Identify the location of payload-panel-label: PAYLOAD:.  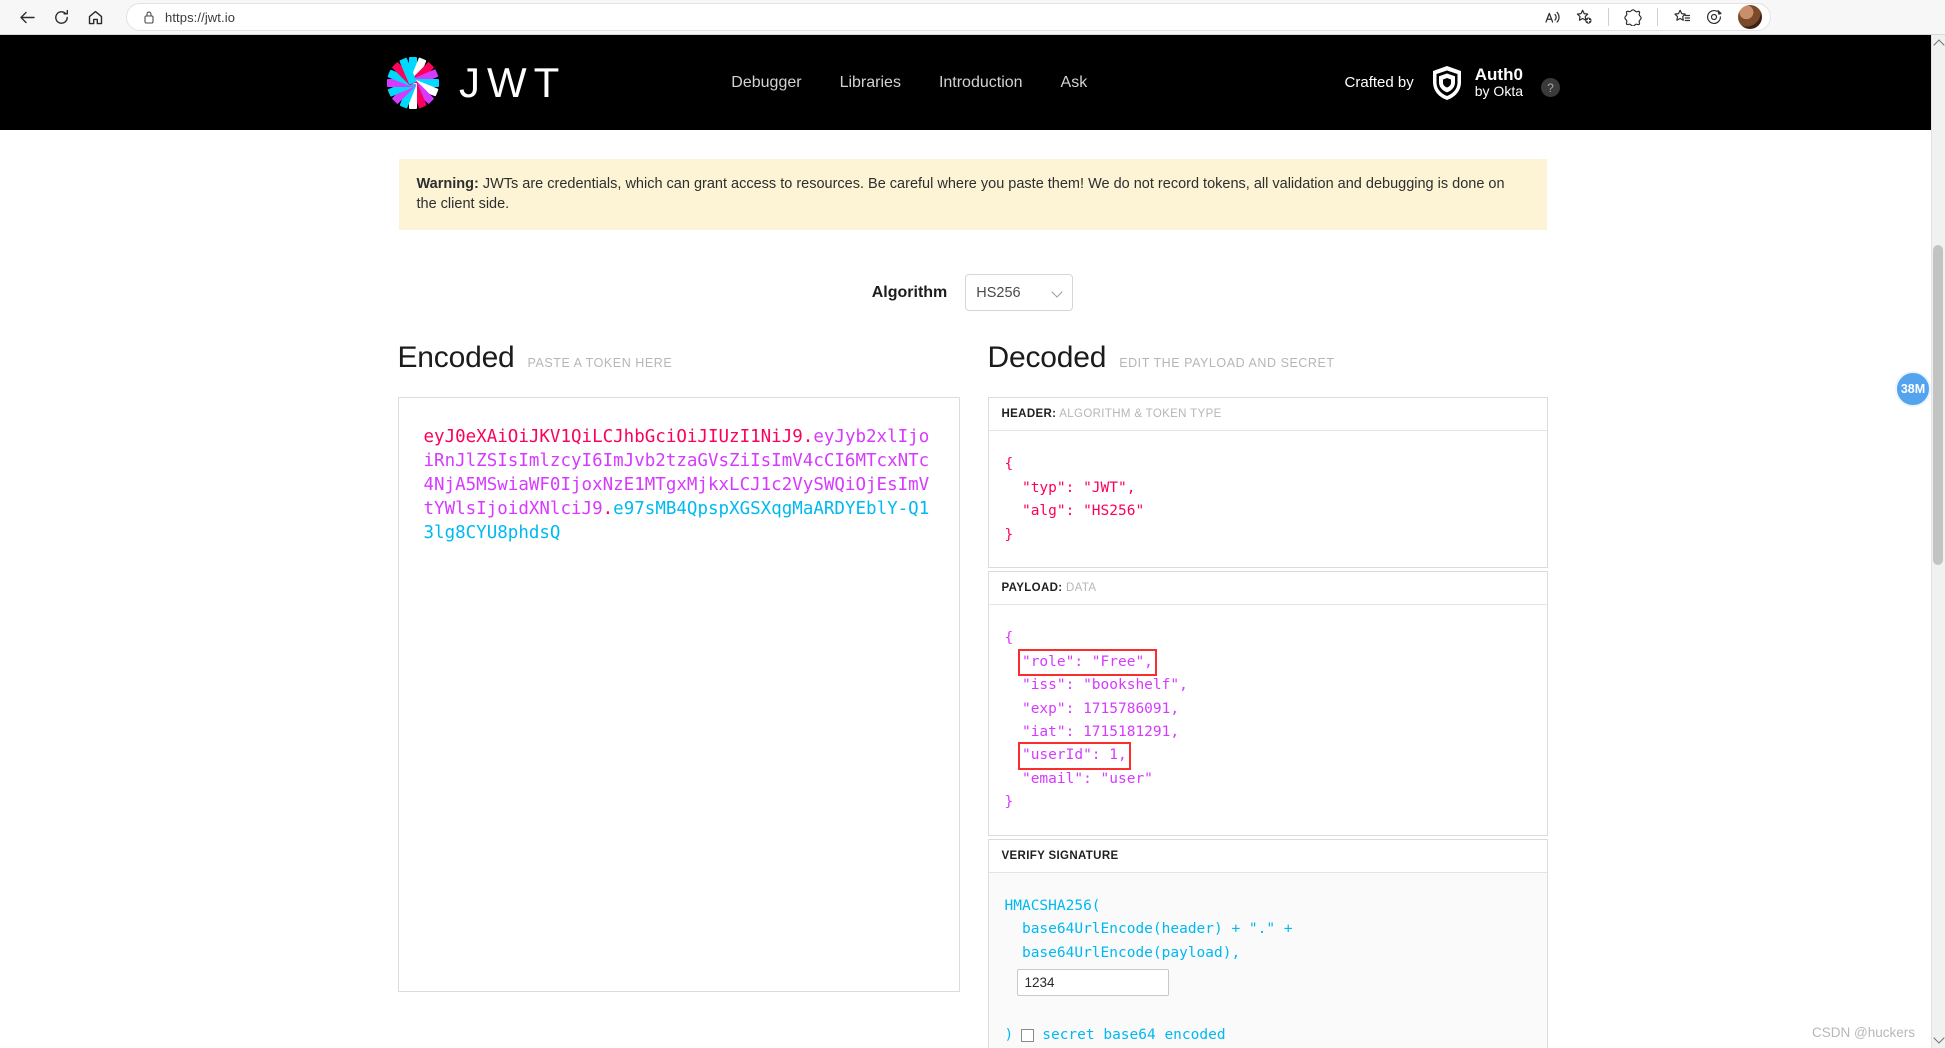
(1032, 588).